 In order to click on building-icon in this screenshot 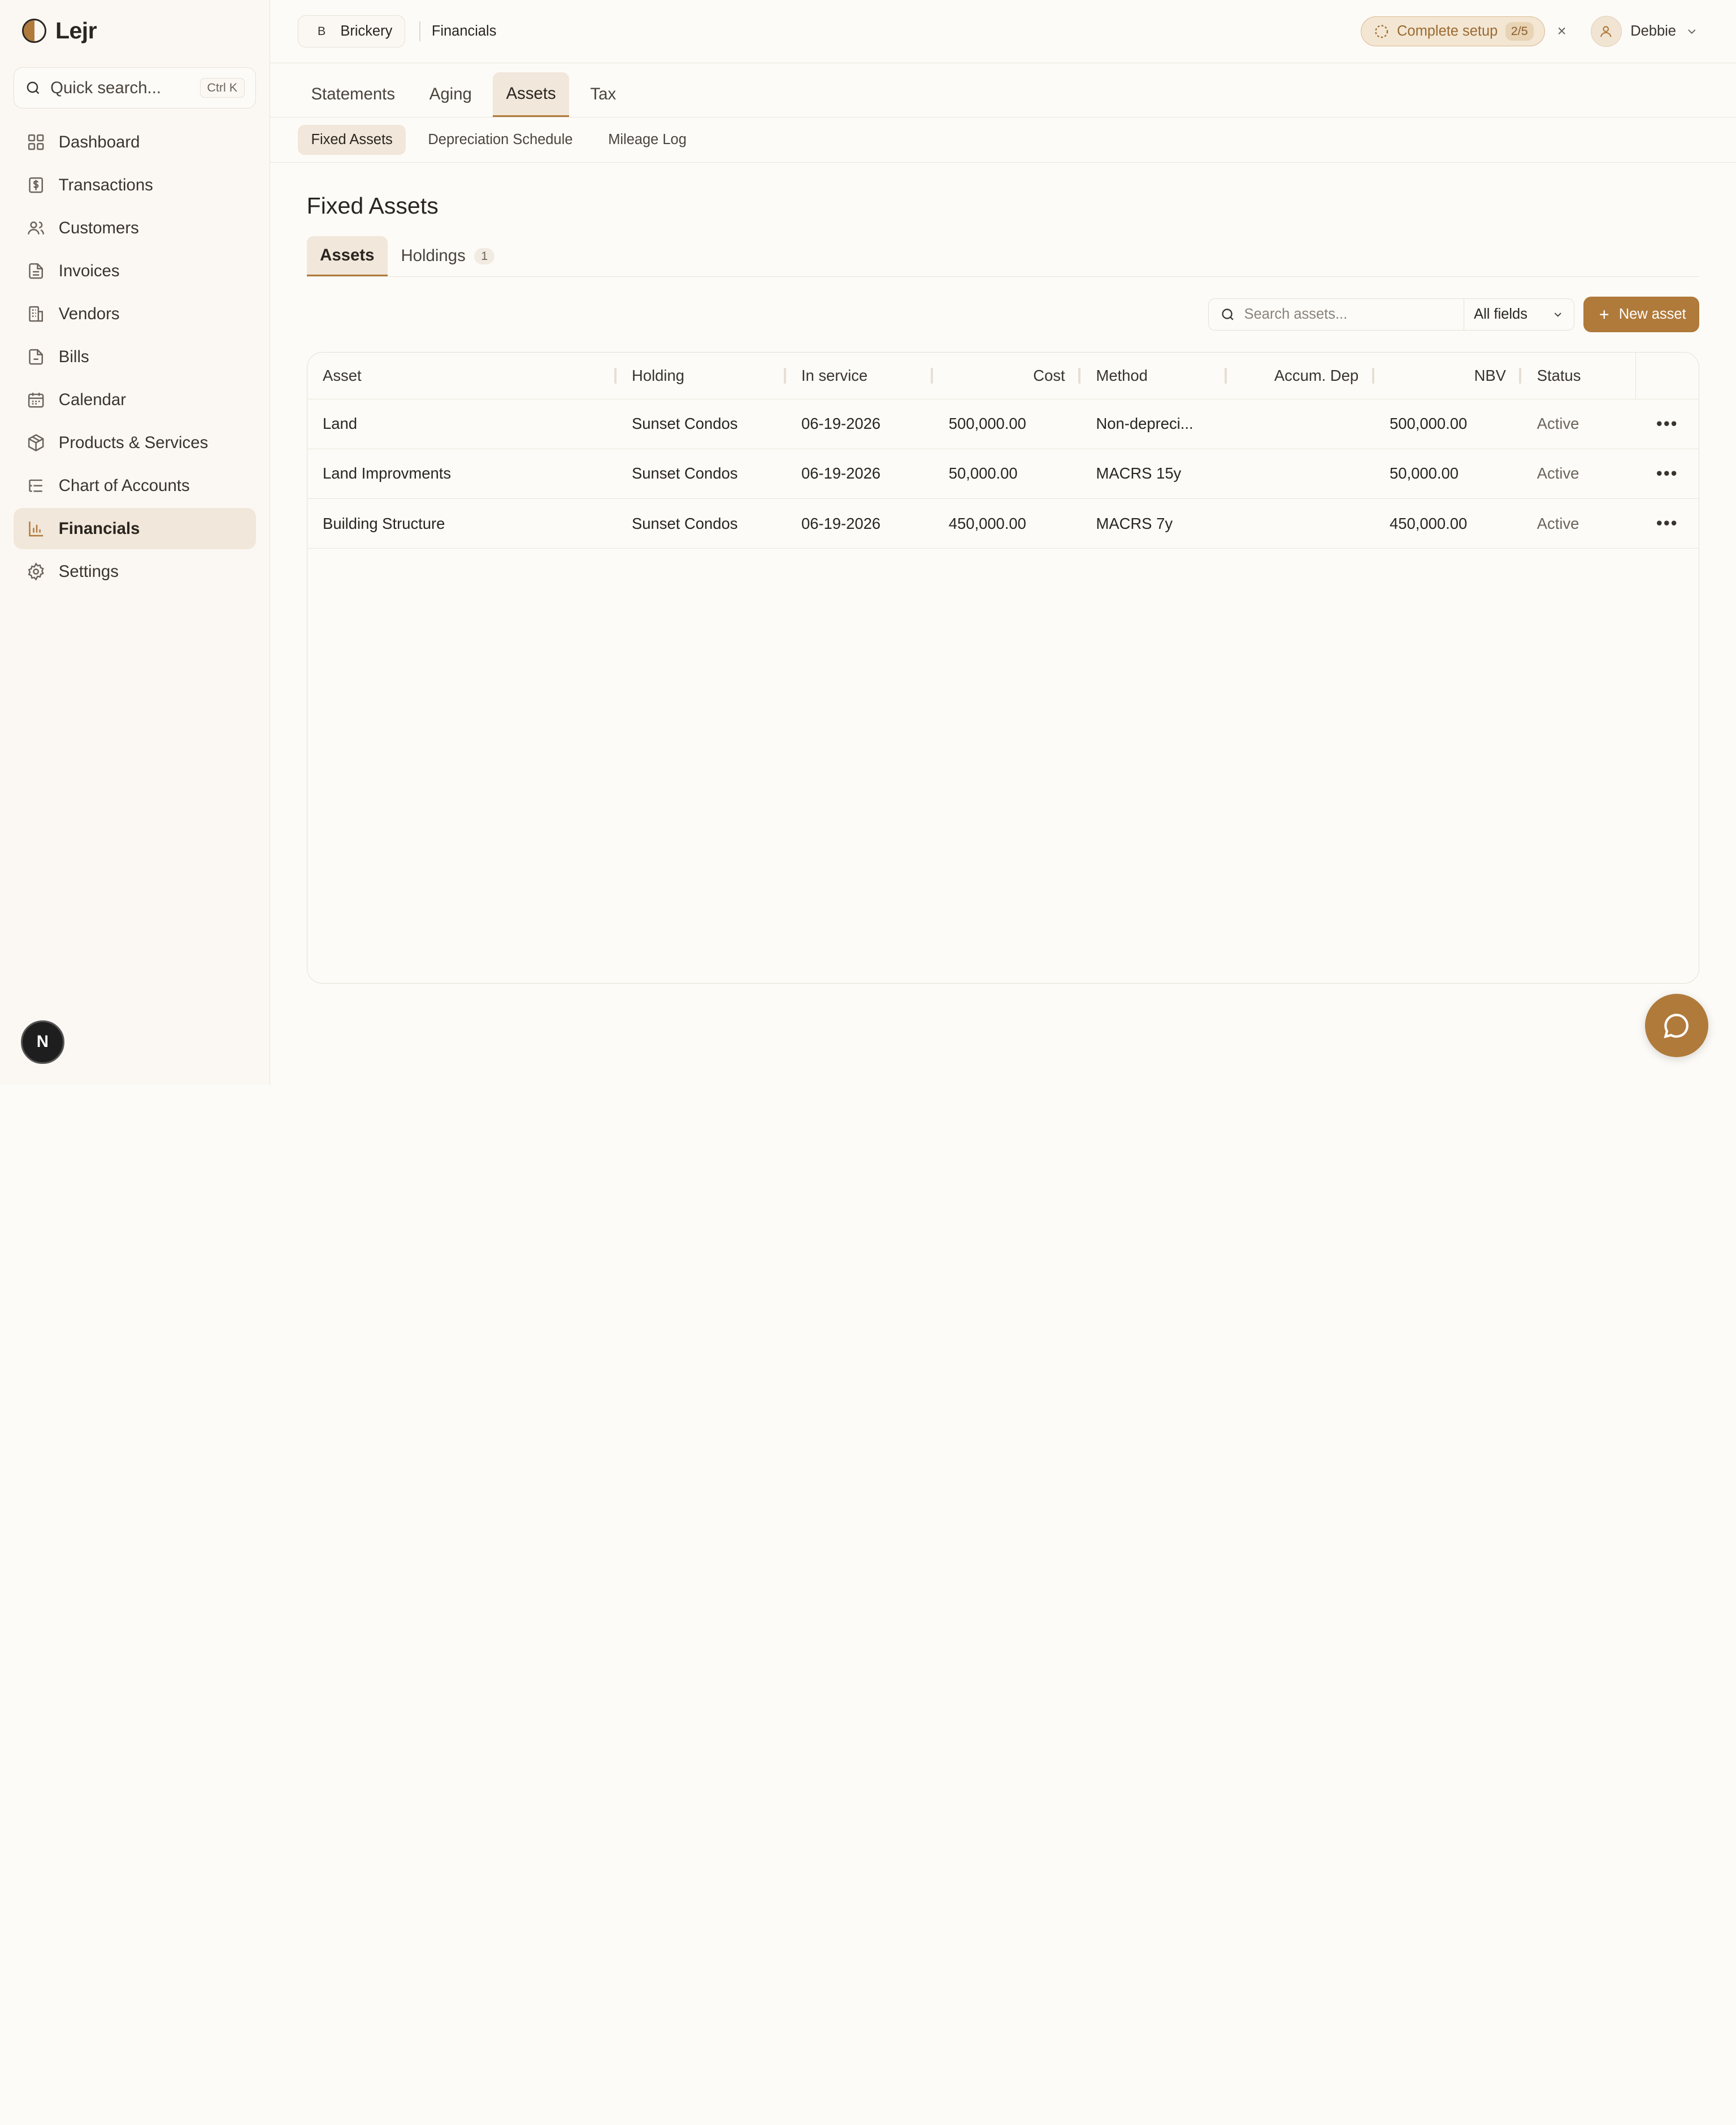, I will do `click(36, 314)`.